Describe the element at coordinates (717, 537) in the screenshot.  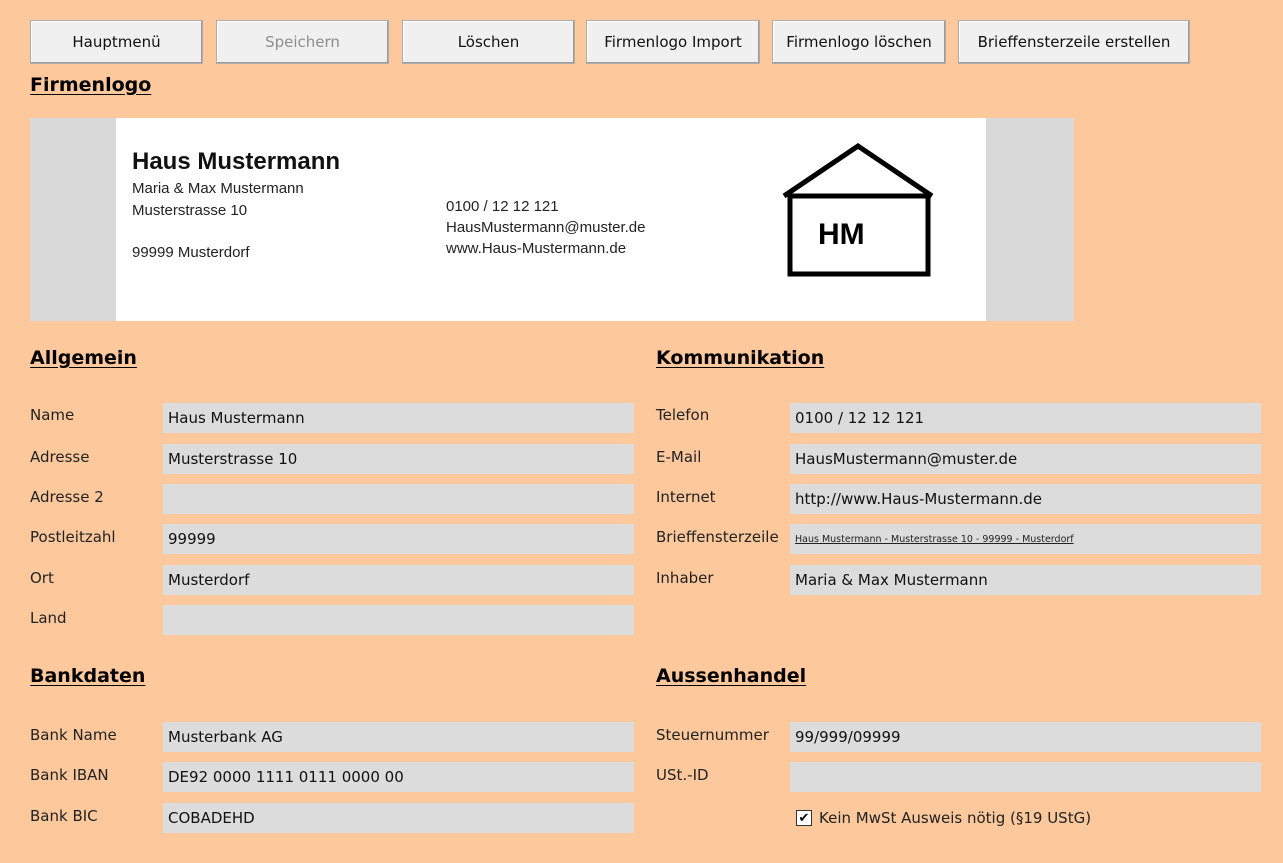
I see `letter-window-line-label: Brieffensterzeile` at that location.